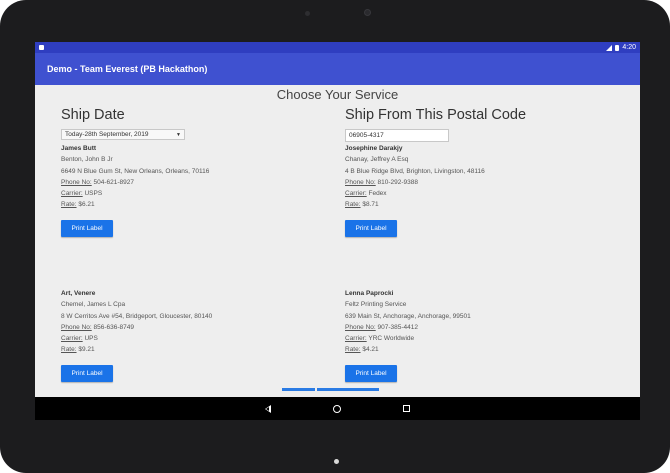 This screenshot has height=473, width=670. What do you see at coordinates (178, 134) in the screenshot?
I see `dropdown-caret-icon: ▼` at bounding box center [178, 134].